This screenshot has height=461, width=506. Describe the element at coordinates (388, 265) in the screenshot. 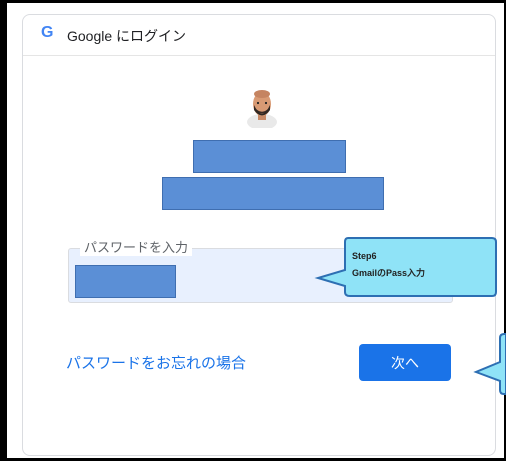

I see `callout-step6-text: Step6 GmailのPass入力` at that location.